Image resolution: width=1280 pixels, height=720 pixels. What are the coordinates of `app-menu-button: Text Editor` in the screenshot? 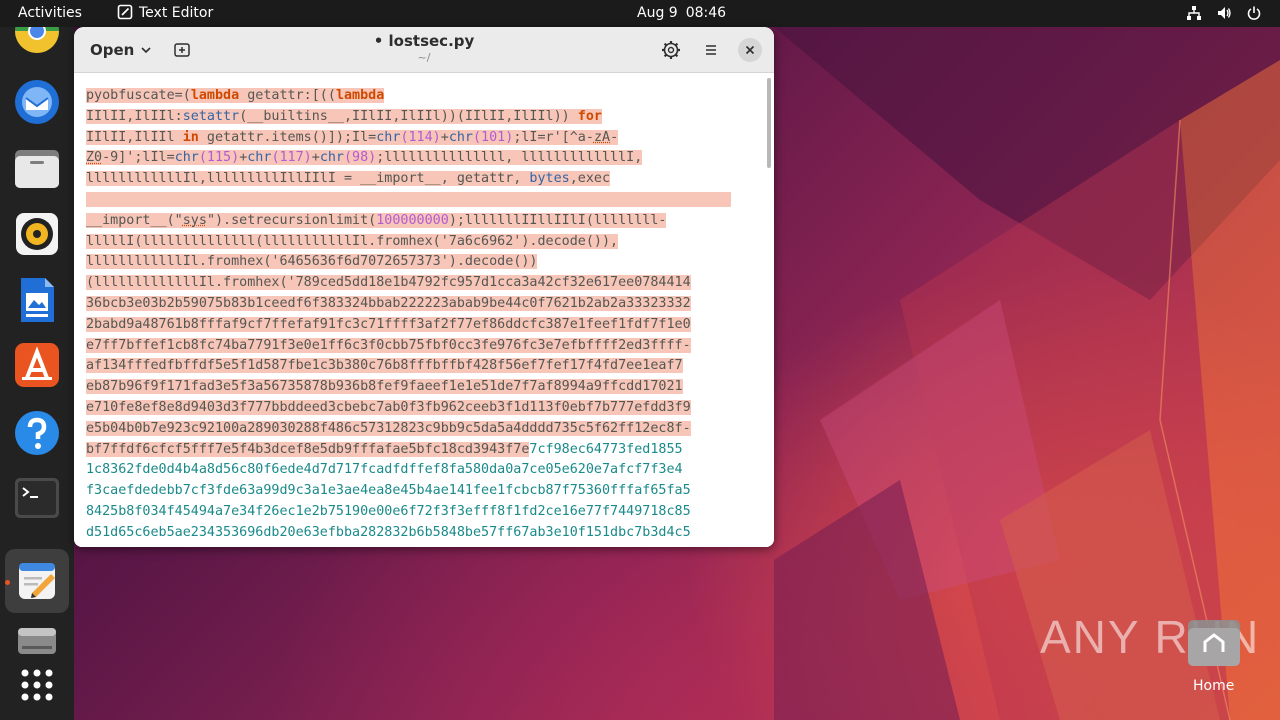 It's located at (165, 12).